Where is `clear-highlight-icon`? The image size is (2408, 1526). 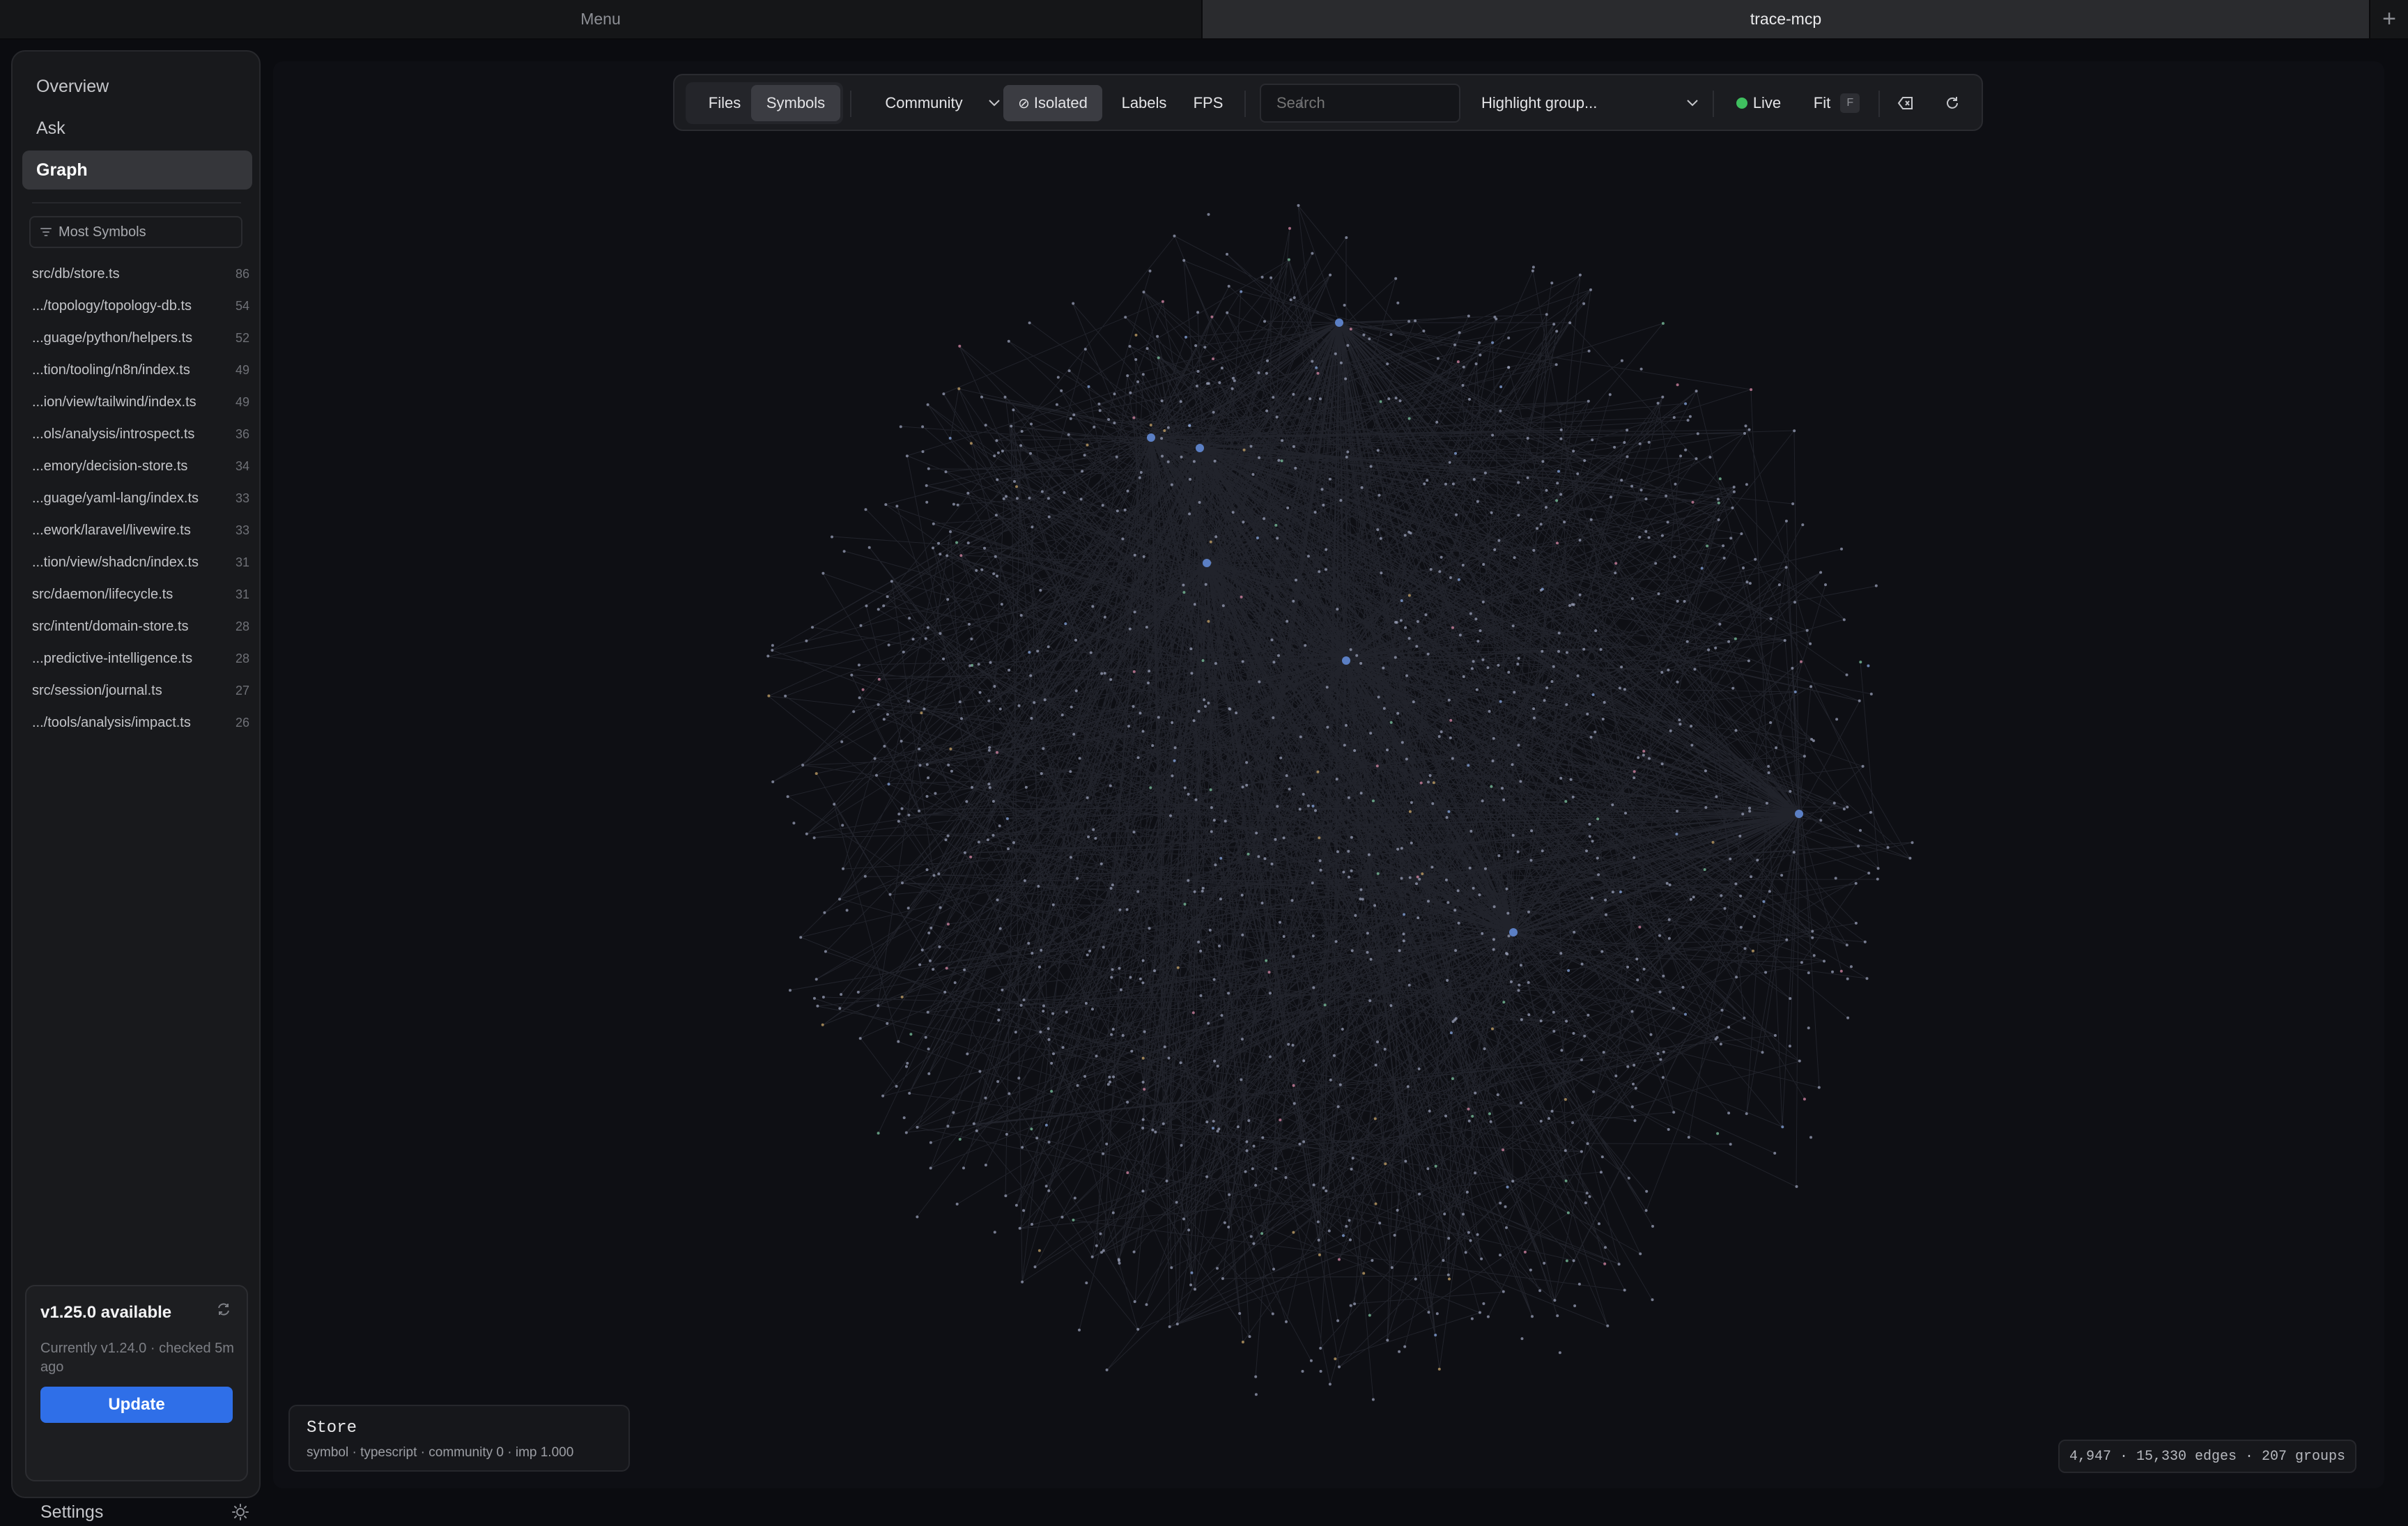 clear-highlight-icon is located at coordinates (1906, 103).